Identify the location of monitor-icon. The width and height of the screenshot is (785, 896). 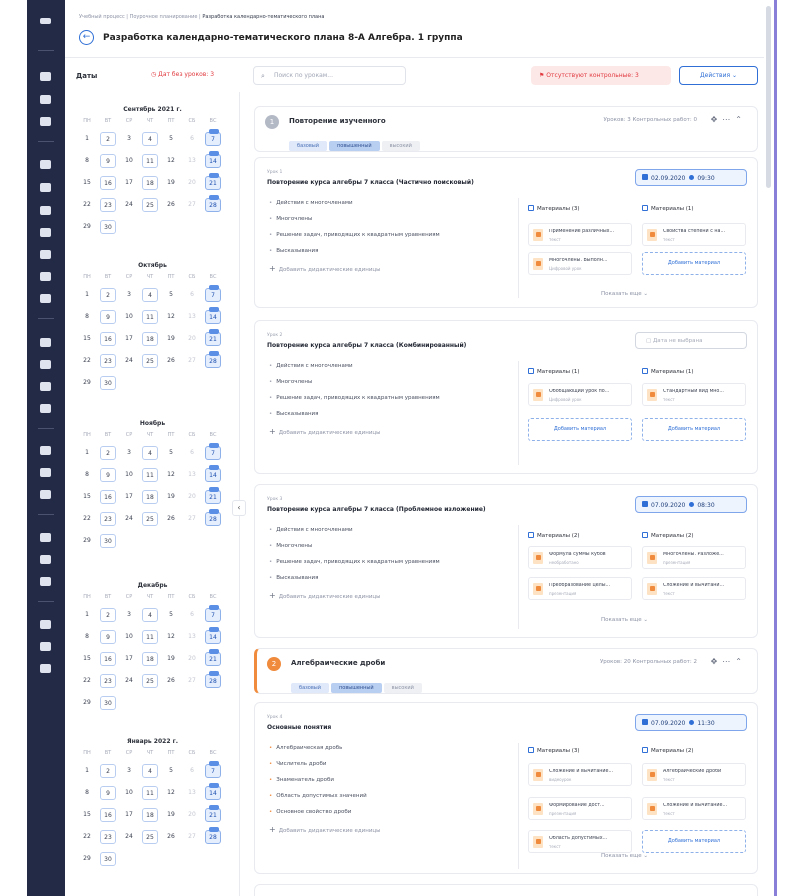
(45, 298).